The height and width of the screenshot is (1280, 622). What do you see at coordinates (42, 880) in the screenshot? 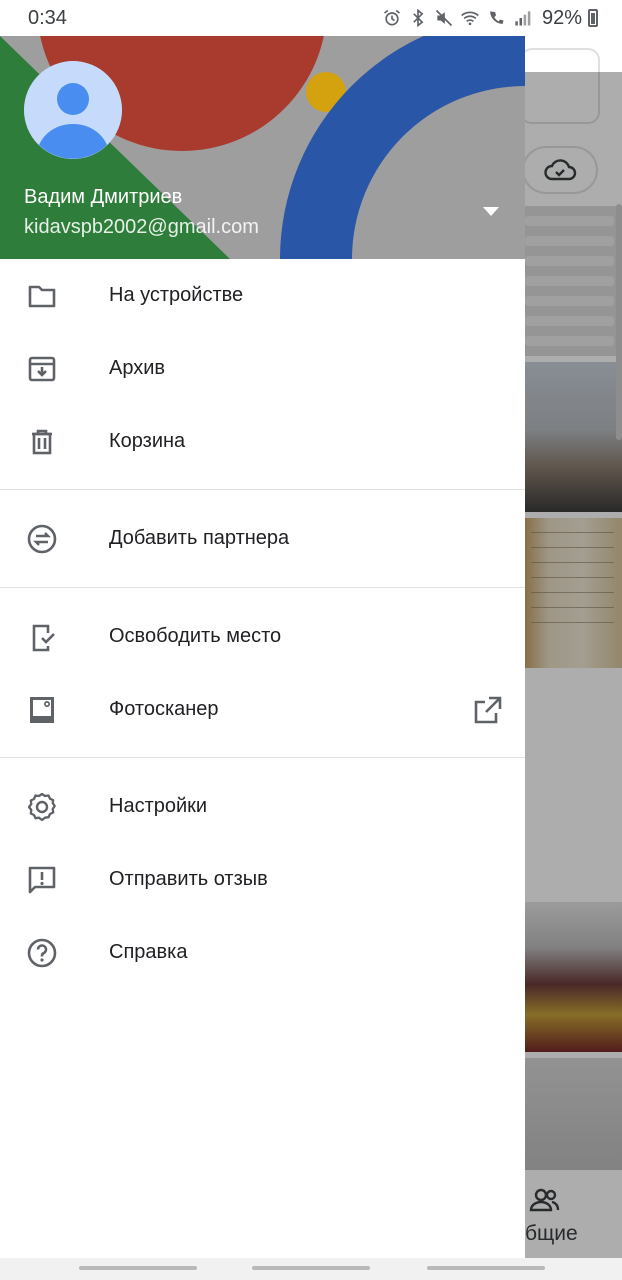
I see `feedback-icon` at bounding box center [42, 880].